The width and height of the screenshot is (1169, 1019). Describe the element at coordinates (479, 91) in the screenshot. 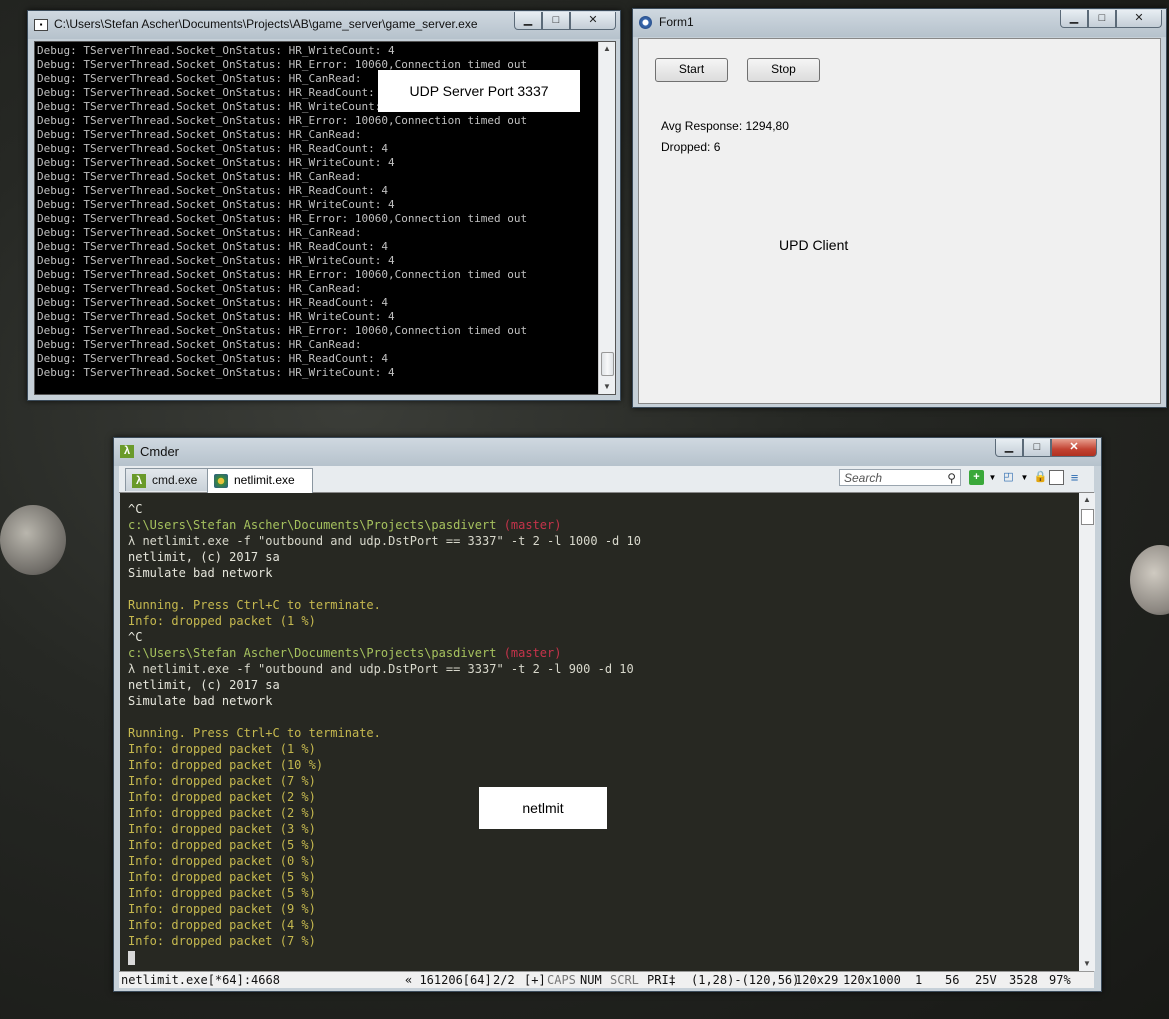

I see `server-overlay-label: UDP Server Port 3337` at that location.